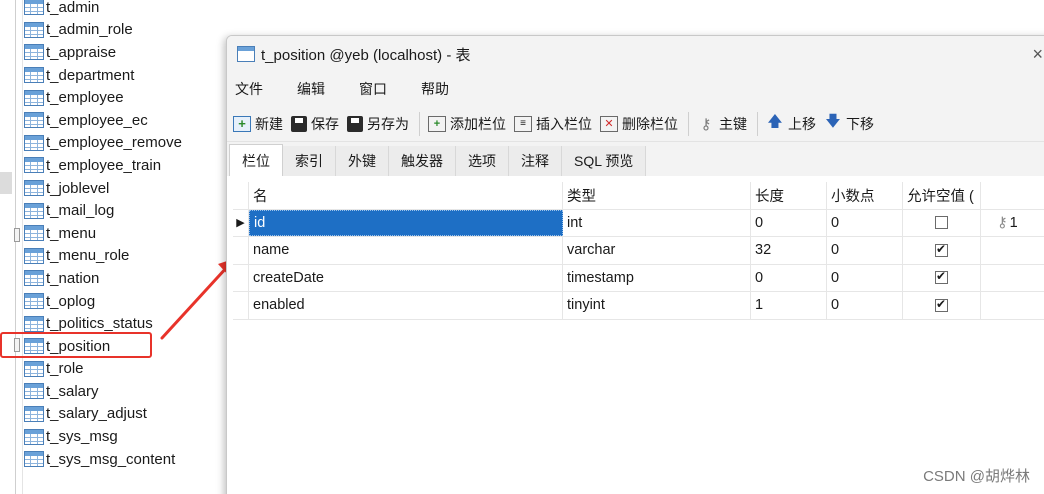 The width and height of the screenshot is (1044, 494). I want to click on tree-item-t-employee: t_employee, so click(103, 97).